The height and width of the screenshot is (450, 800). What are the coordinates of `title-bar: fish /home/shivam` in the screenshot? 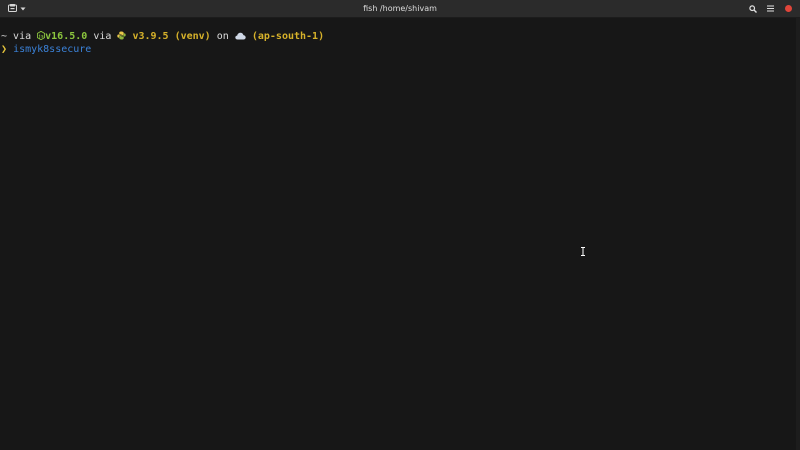 It's located at (400, 9).